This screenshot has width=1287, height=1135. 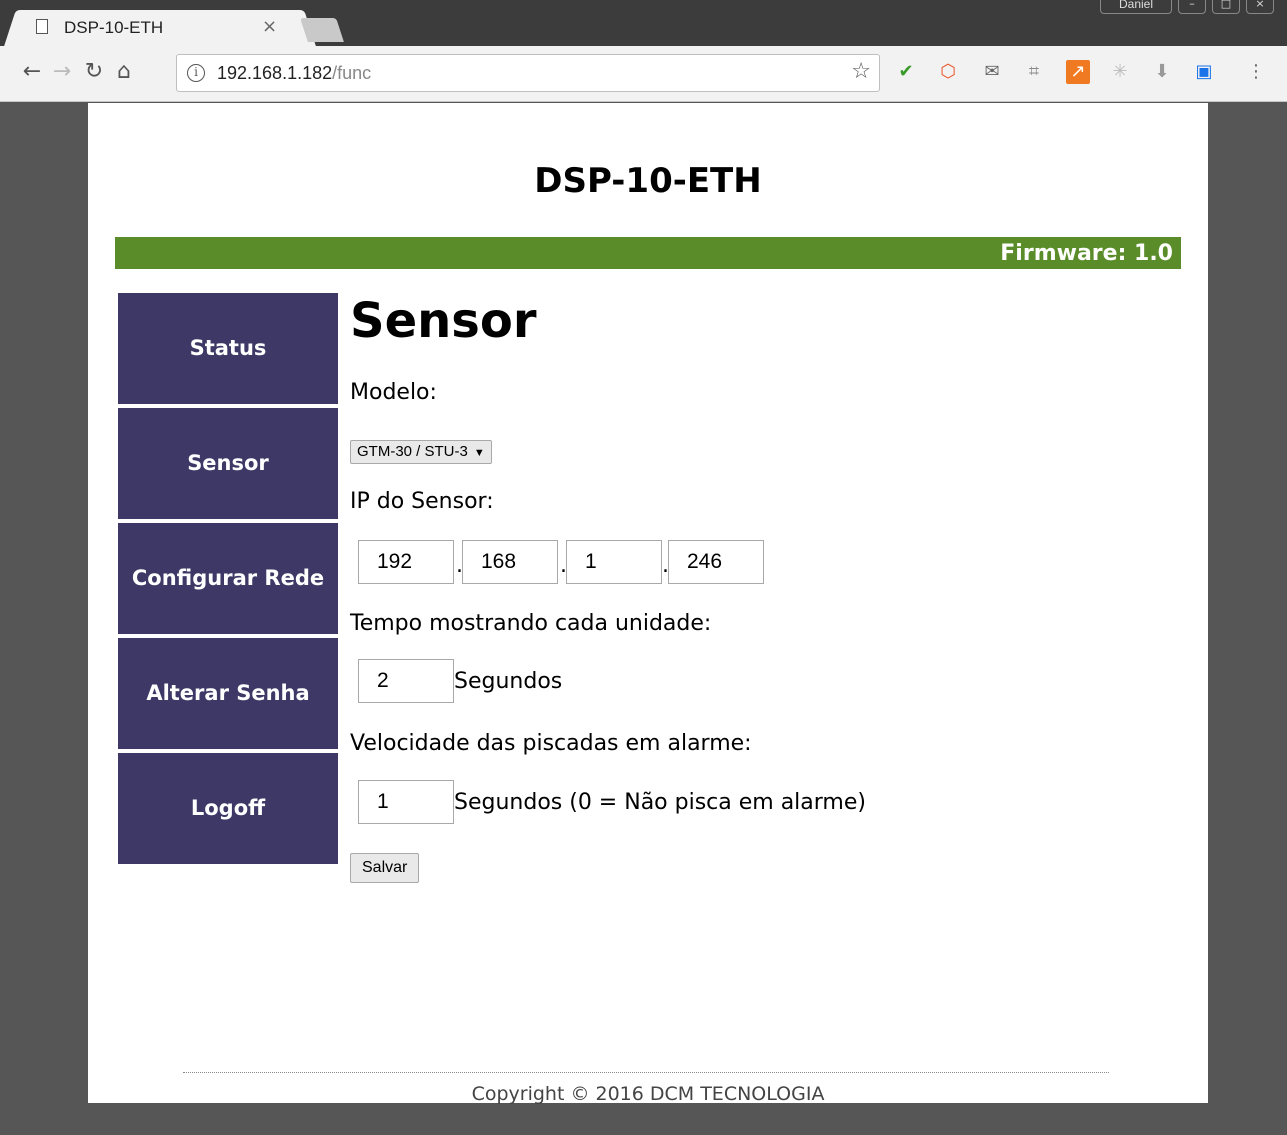 I want to click on page-heading: Sensor, so click(x=443, y=321).